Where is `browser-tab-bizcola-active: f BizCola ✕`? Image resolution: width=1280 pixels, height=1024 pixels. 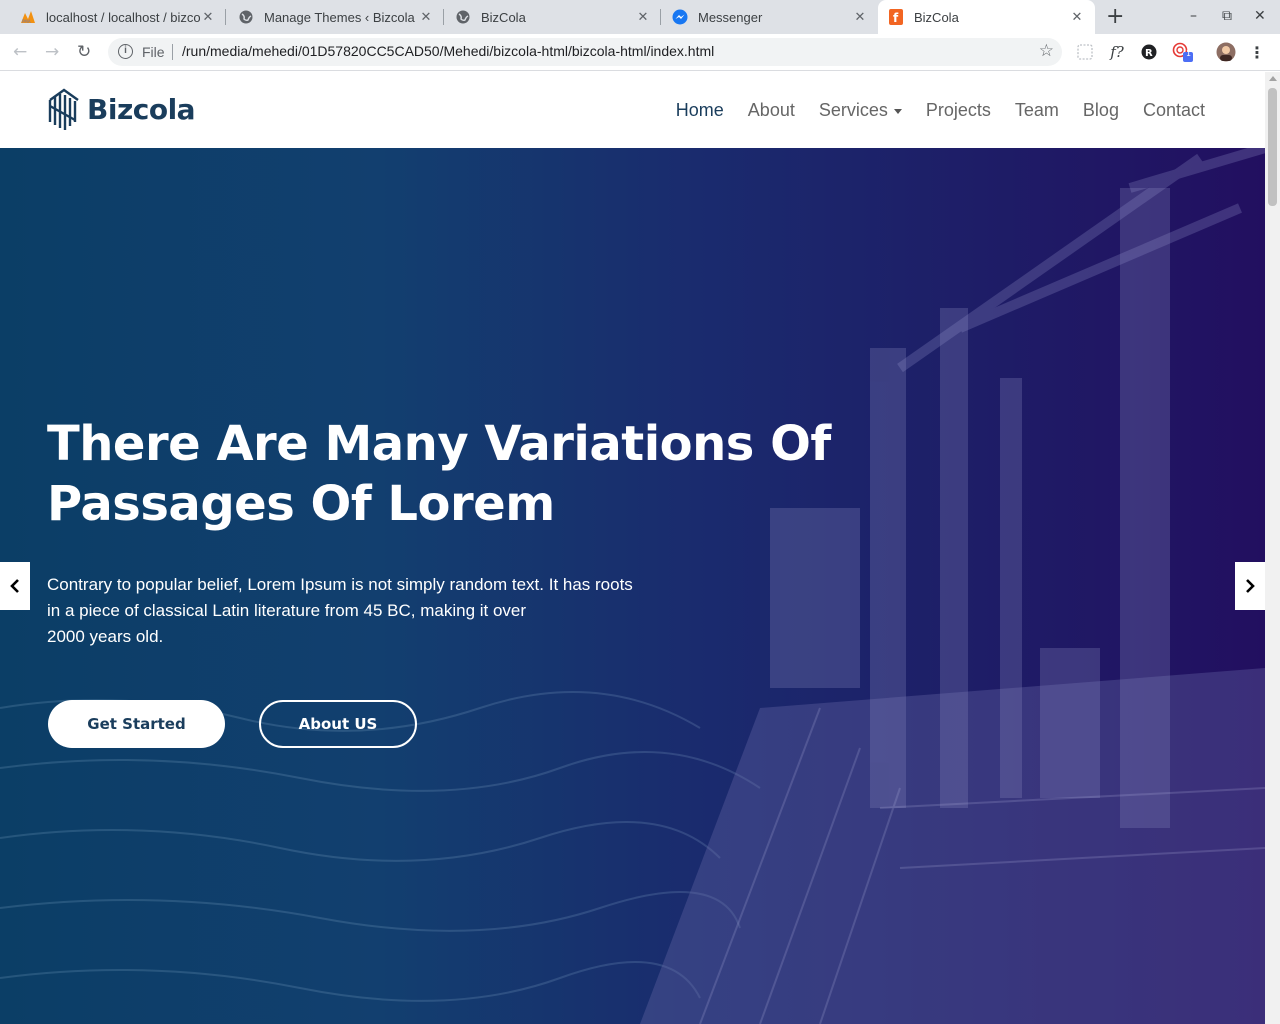
browser-tab-bizcola-active: f BizCola ✕ is located at coordinates (986, 17).